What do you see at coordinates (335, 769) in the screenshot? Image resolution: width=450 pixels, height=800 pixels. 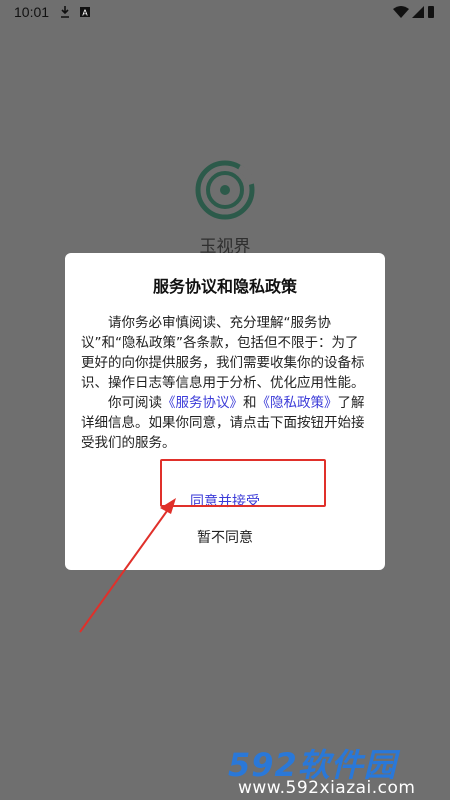 I see `watermark: 592软件园 www.592xiazai.com` at bounding box center [335, 769].